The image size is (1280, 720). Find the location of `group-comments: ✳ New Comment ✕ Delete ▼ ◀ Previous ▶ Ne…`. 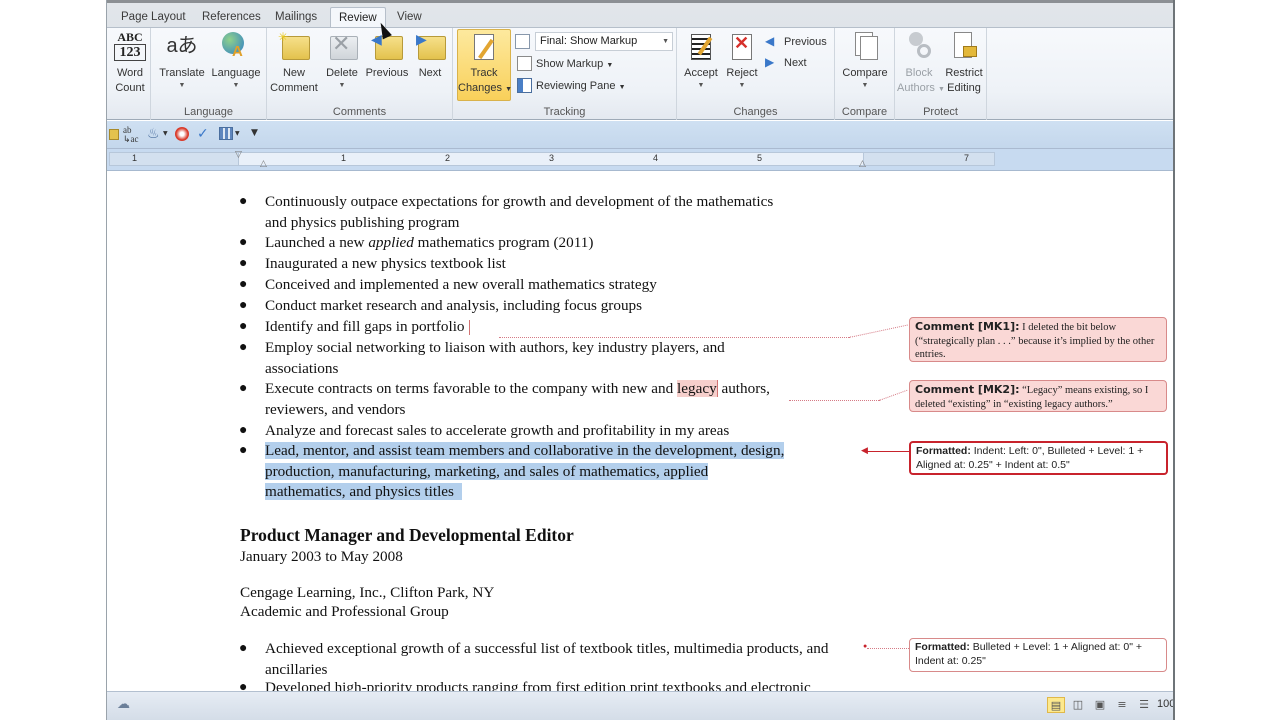

group-comments: ✳ New Comment ✕ Delete ▼ ◀ Previous ▶ Ne… is located at coordinates (360, 74).